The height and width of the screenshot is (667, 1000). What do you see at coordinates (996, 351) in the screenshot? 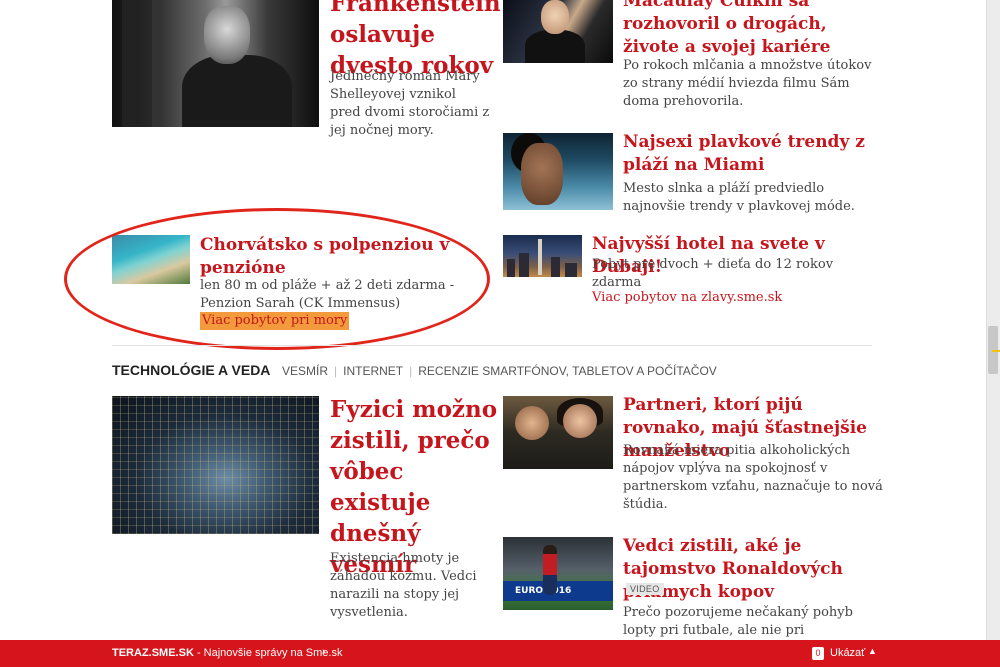
I see `scroll-position-marker` at bounding box center [996, 351].